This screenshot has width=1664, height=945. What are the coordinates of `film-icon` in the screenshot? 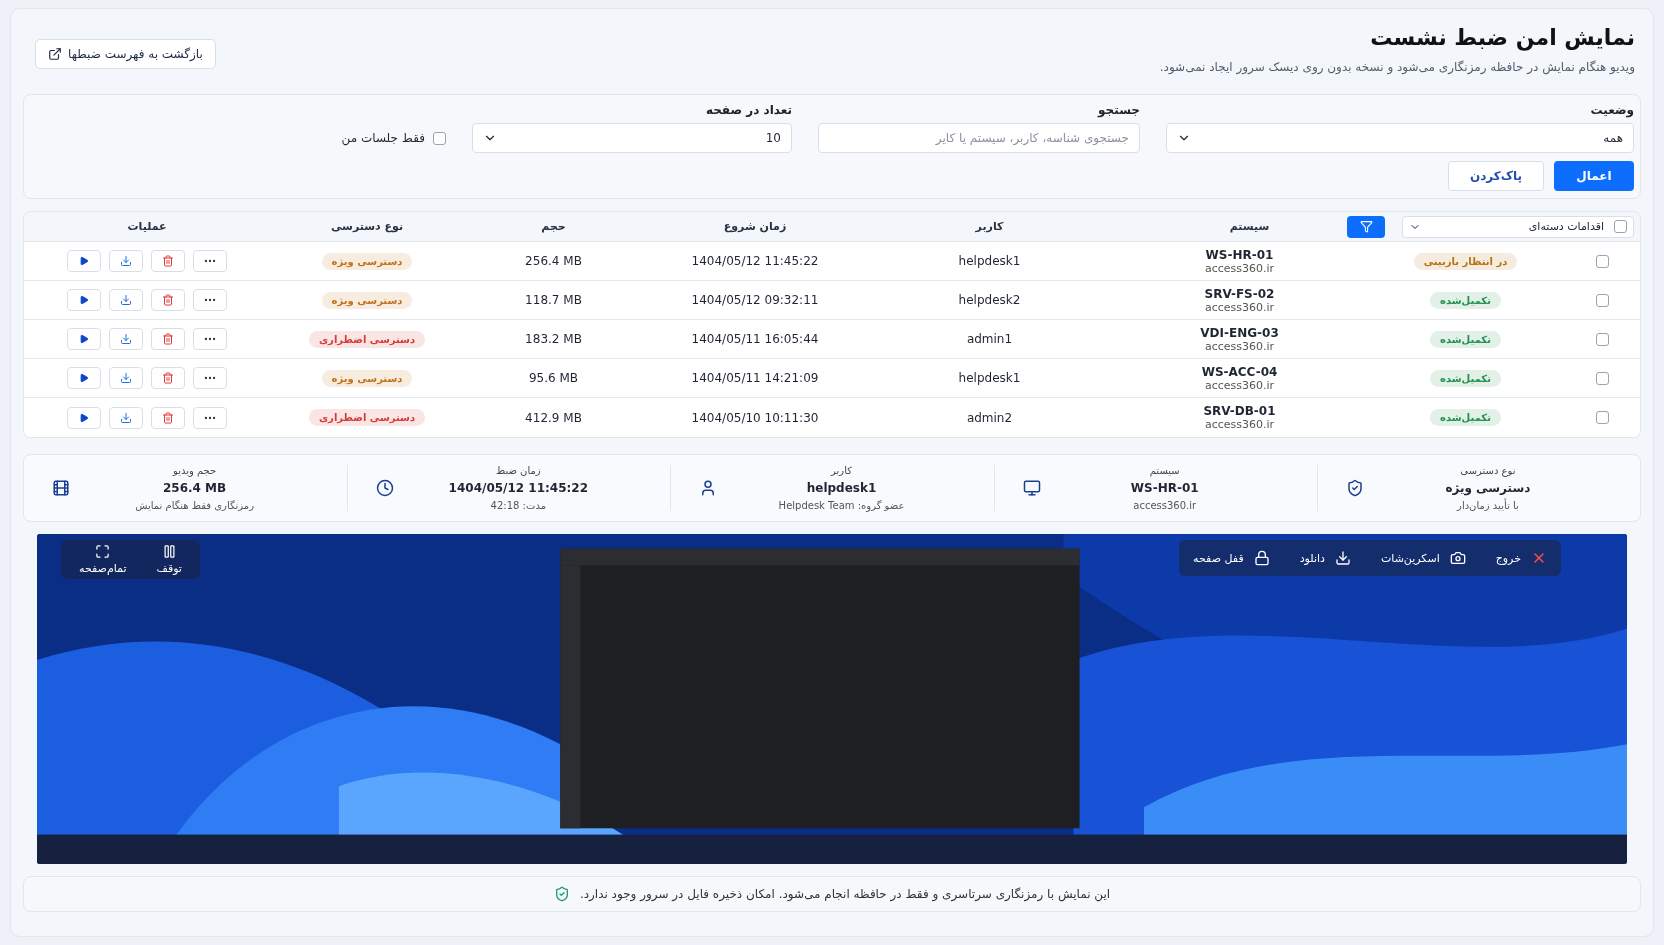 It's located at (61, 488).